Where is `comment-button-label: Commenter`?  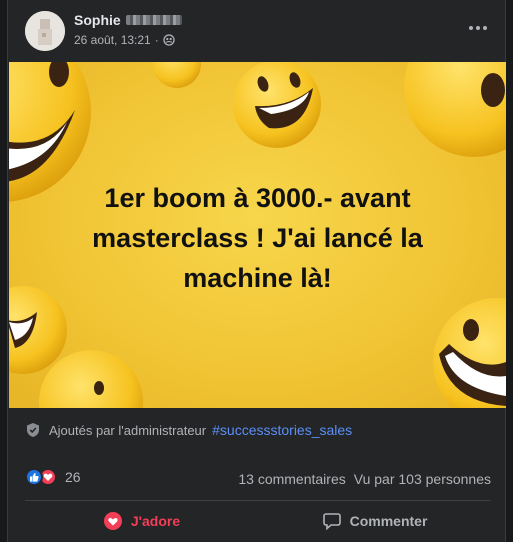
comment-button-label: Commenter is located at coordinates (388, 521).